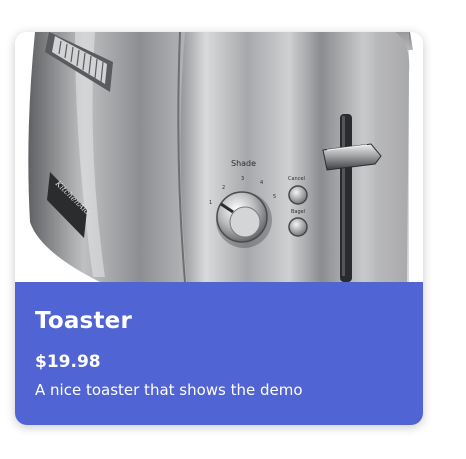 The image size is (466, 459). I want to click on shade-label: Shade, so click(243, 163).